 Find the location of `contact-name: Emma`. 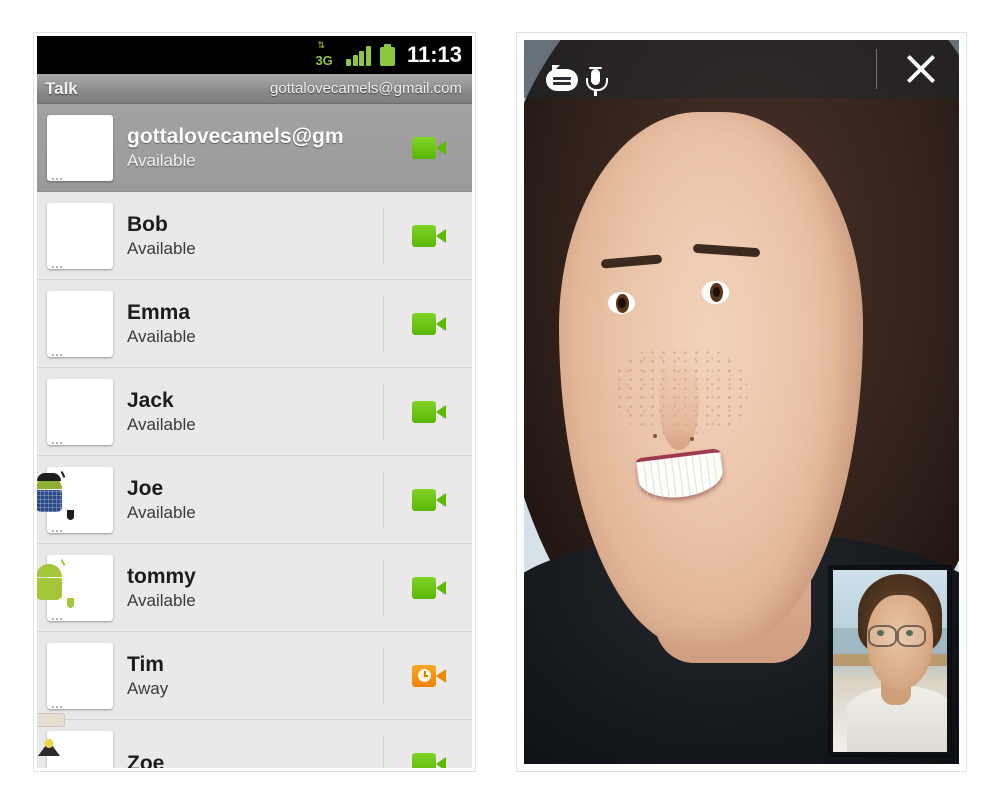

contact-name: Emma is located at coordinates (159, 312).